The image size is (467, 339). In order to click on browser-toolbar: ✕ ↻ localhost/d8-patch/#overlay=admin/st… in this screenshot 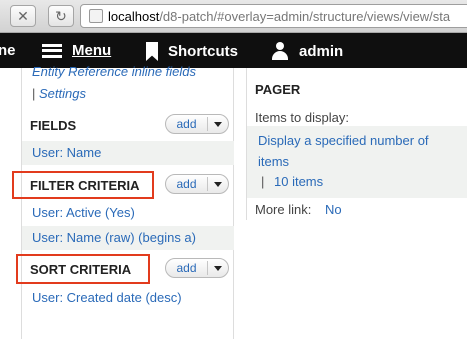, I will do `click(233, 16)`.